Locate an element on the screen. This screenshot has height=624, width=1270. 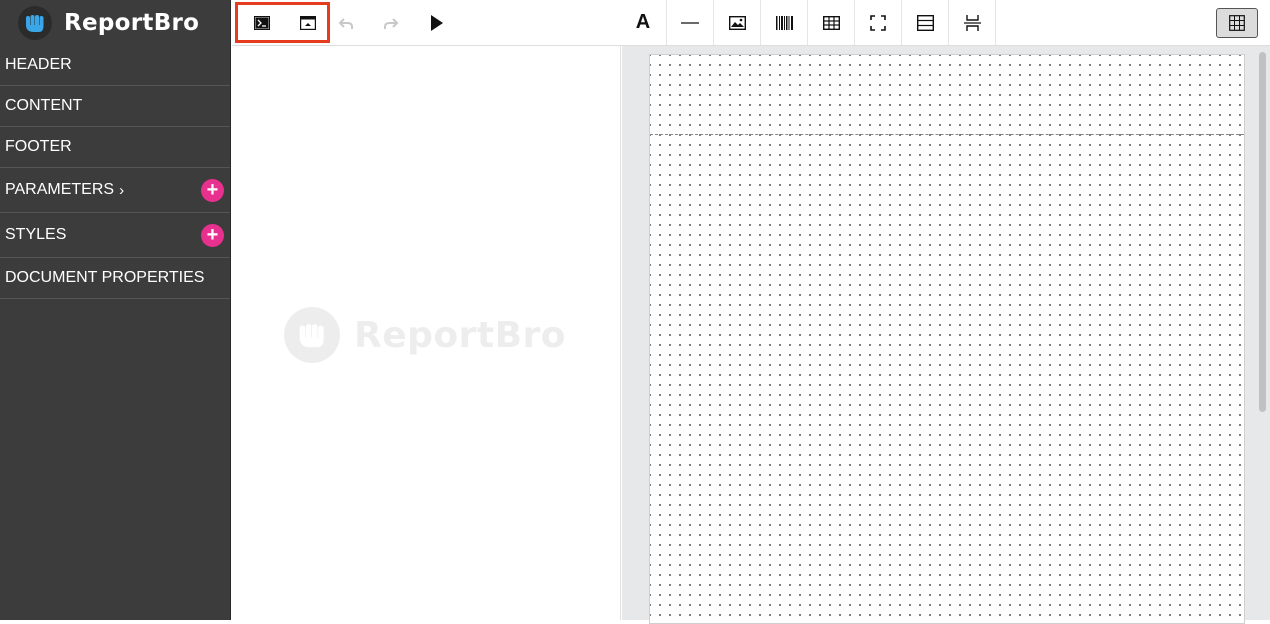
report-data-icon is located at coordinates (262, 22).